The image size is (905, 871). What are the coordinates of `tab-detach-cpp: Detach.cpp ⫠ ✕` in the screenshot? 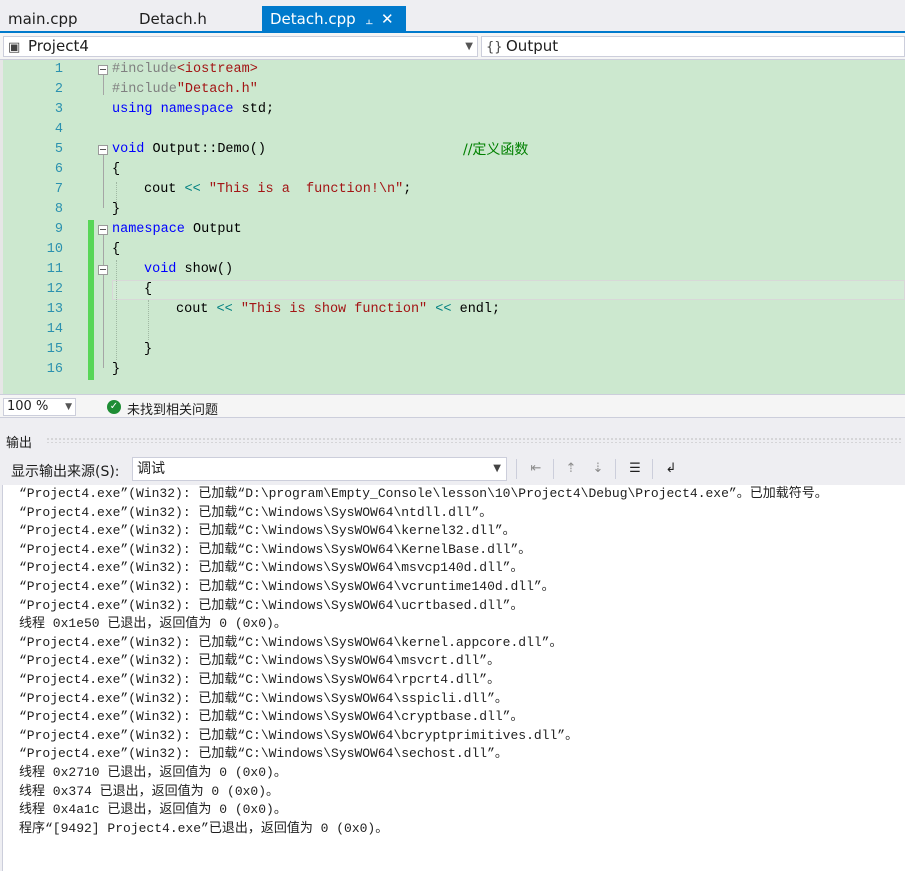 It's located at (334, 19).